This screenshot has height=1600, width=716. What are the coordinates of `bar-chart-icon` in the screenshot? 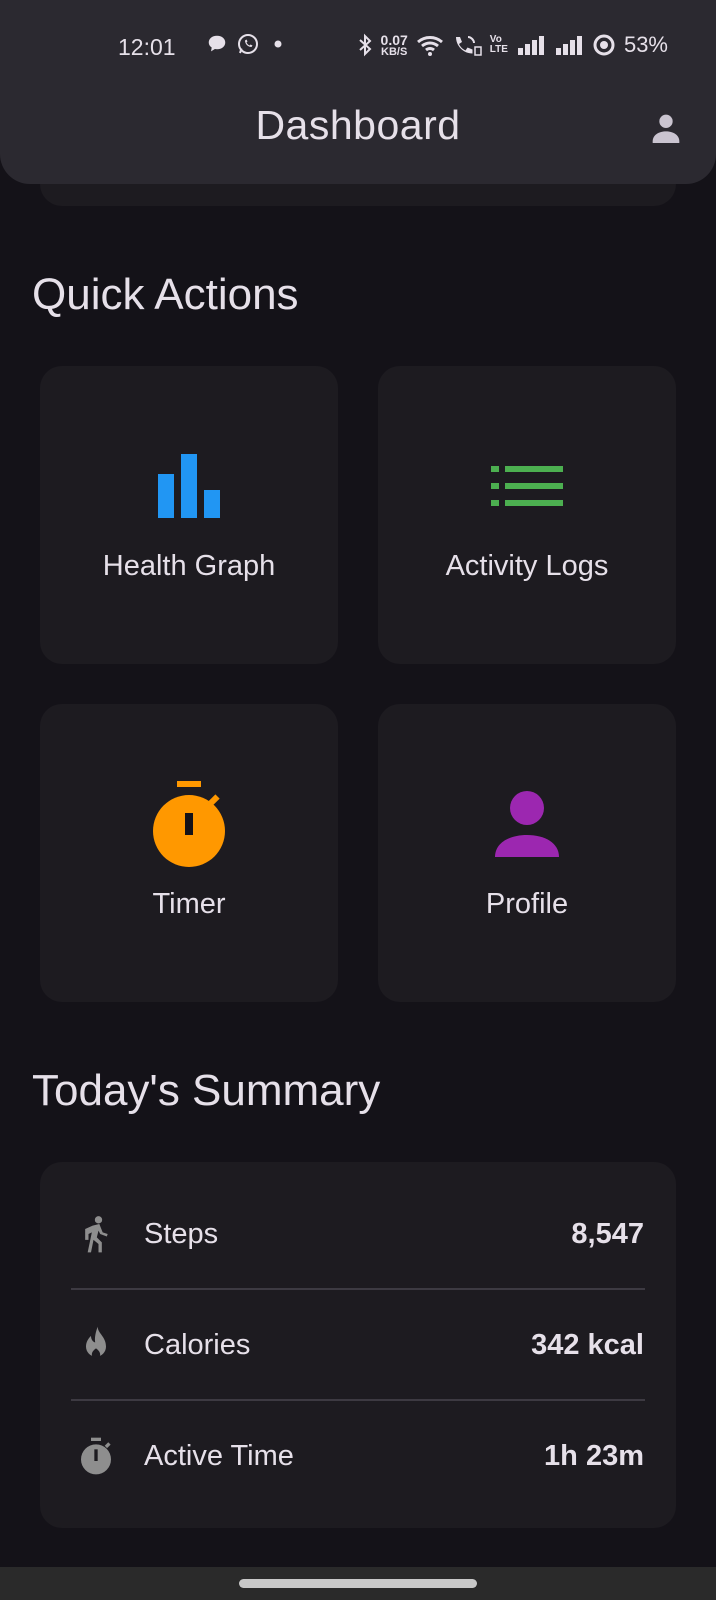 It's located at (189, 486).